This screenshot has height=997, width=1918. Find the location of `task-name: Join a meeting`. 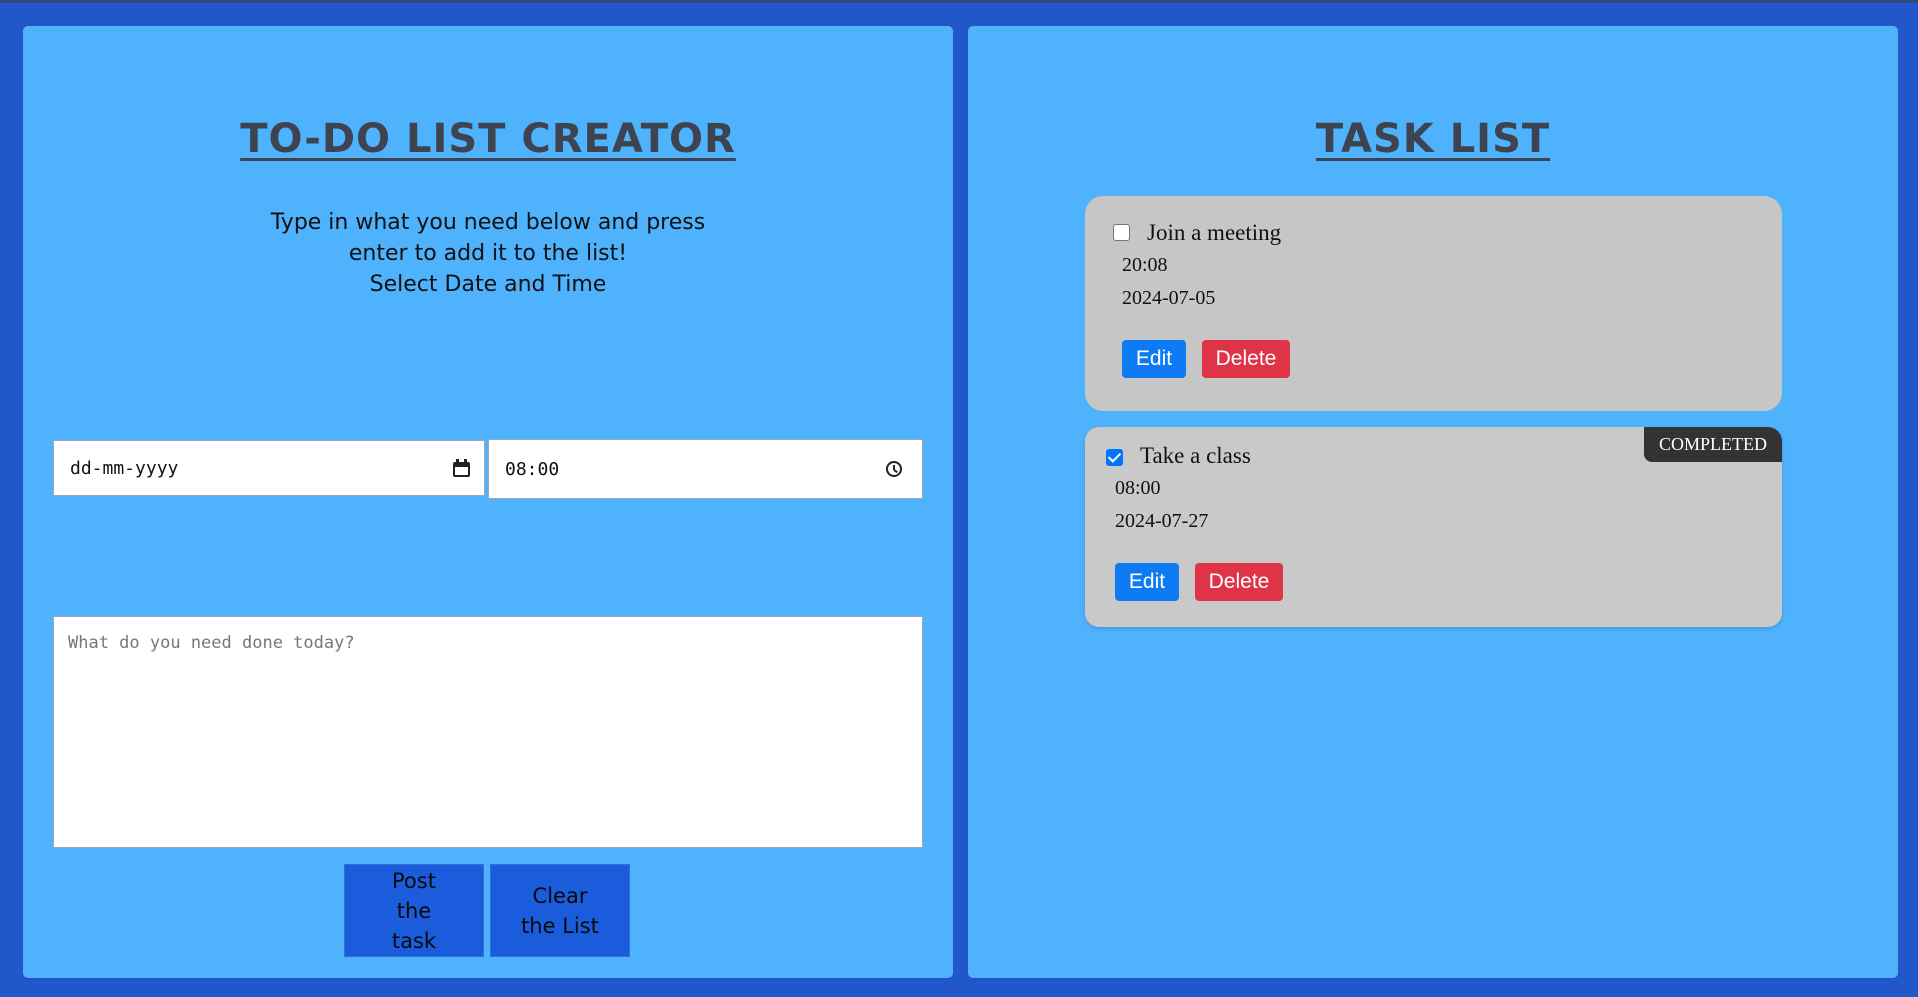

task-name: Join a meeting is located at coordinates (1214, 232).